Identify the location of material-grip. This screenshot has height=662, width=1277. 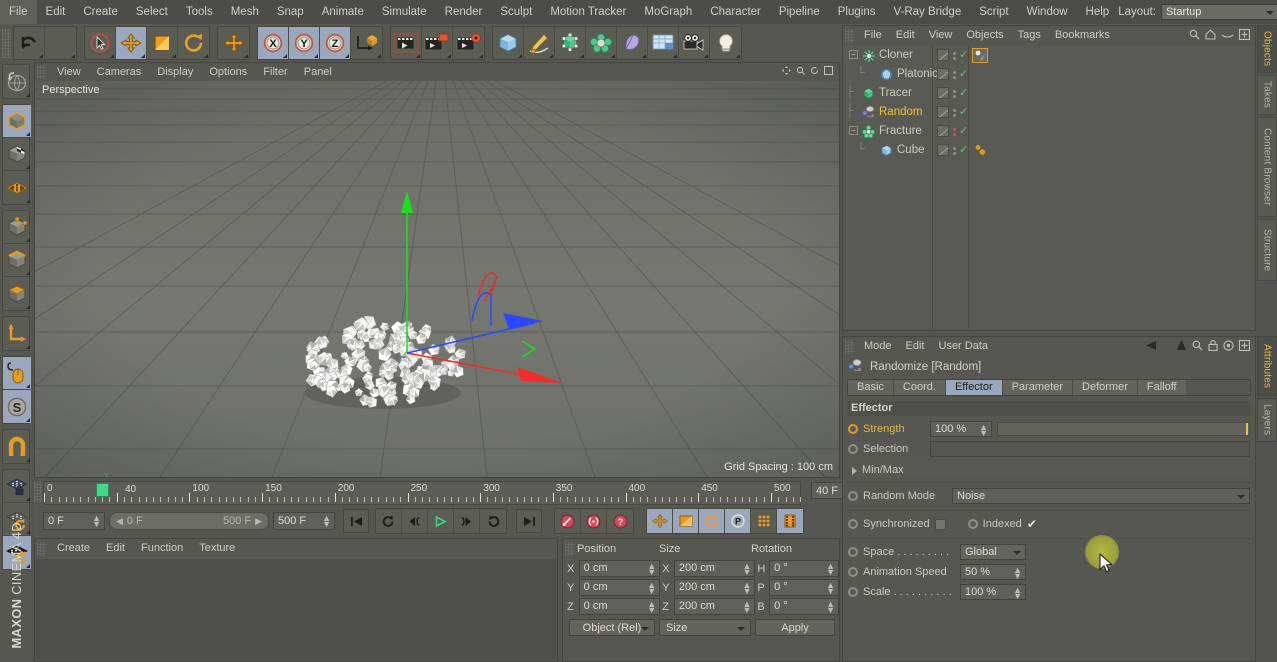
(41, 548).